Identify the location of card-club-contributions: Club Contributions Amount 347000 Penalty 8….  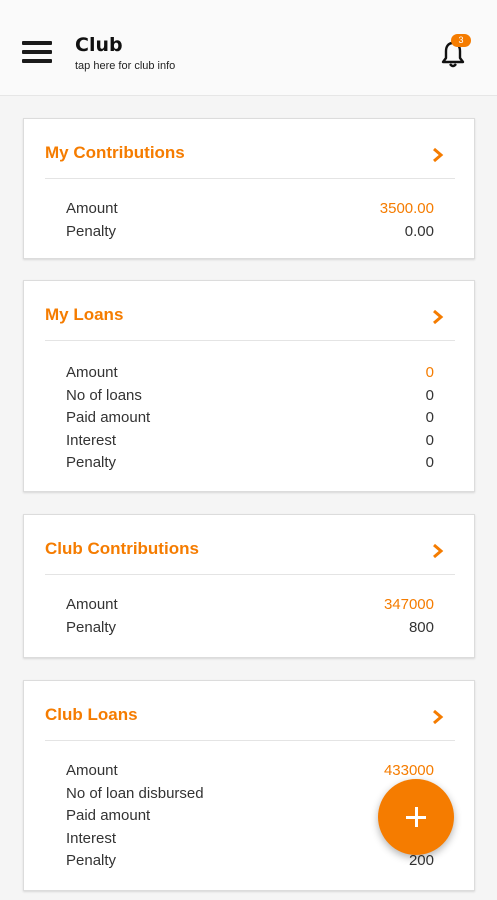
(249, 586).